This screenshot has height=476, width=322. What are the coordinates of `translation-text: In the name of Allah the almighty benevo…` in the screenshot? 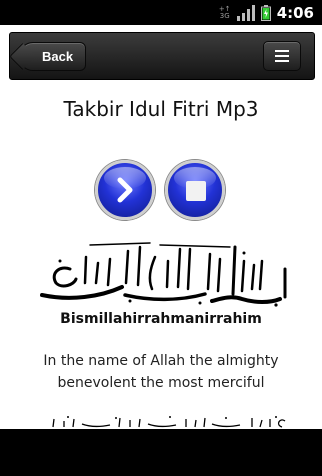 It's located at (161, 372).